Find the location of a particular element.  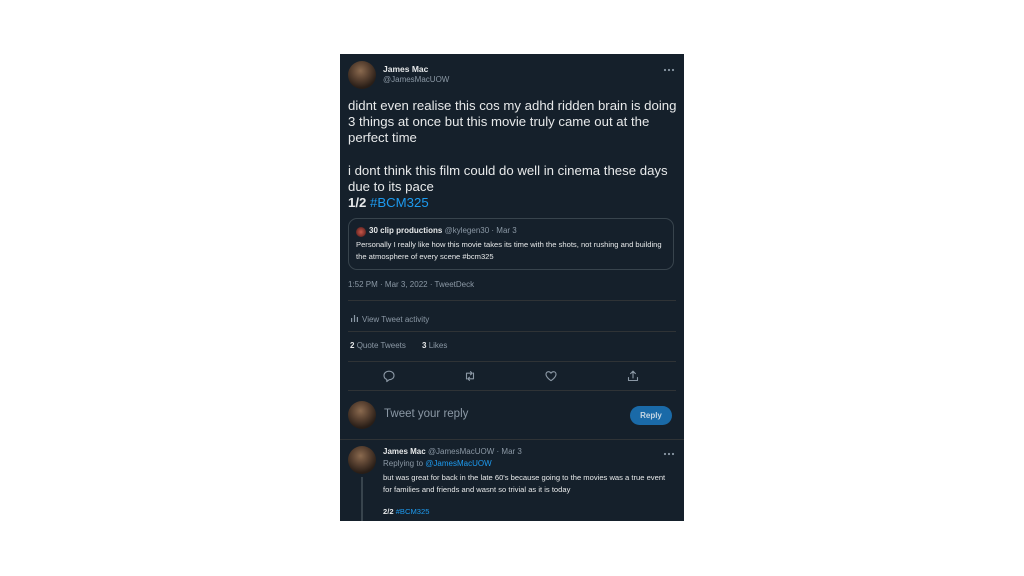

replying-to-handle: @JamesMacUOW is located at coordinates (458, 463).